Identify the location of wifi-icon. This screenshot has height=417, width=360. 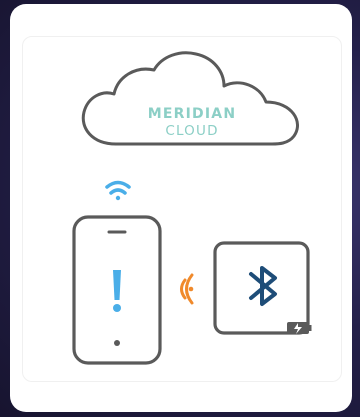
(118, 190).